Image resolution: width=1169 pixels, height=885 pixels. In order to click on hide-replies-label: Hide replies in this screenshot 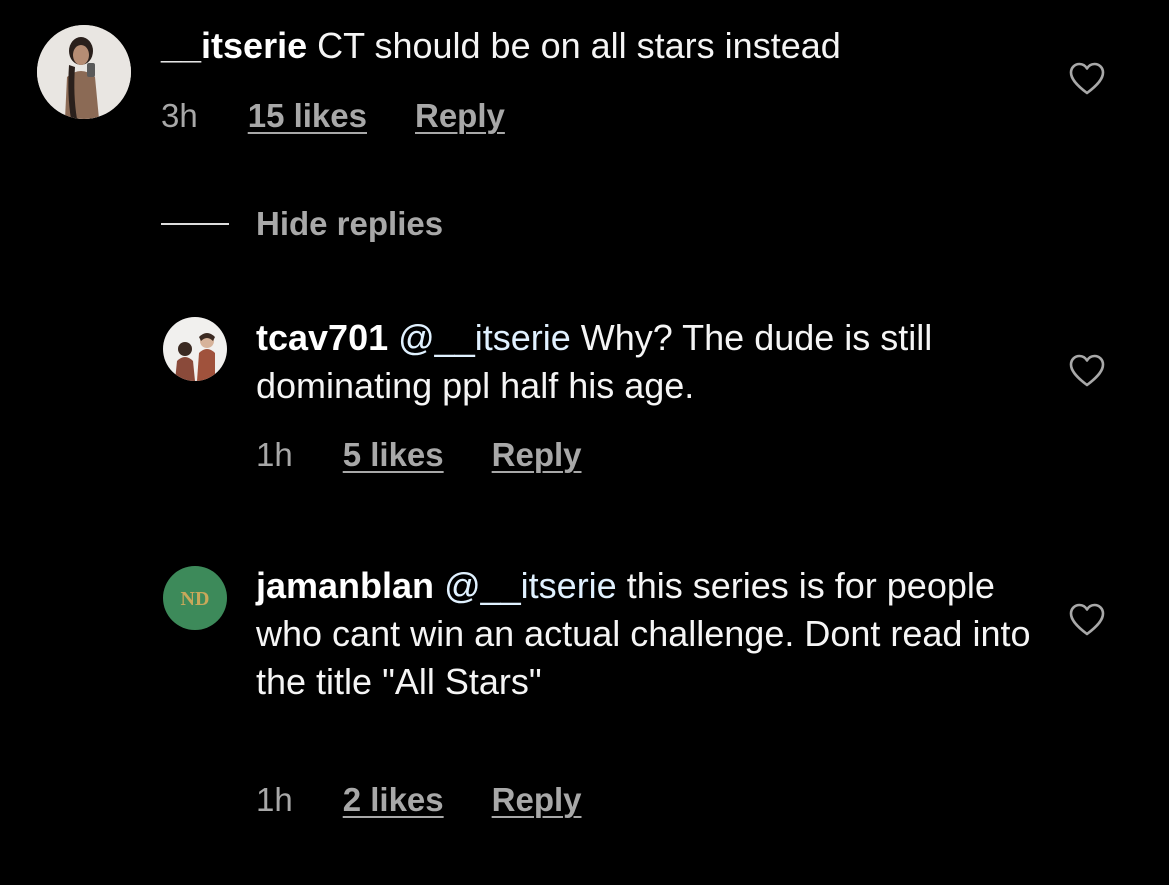, I will do `click(350, 223)`.